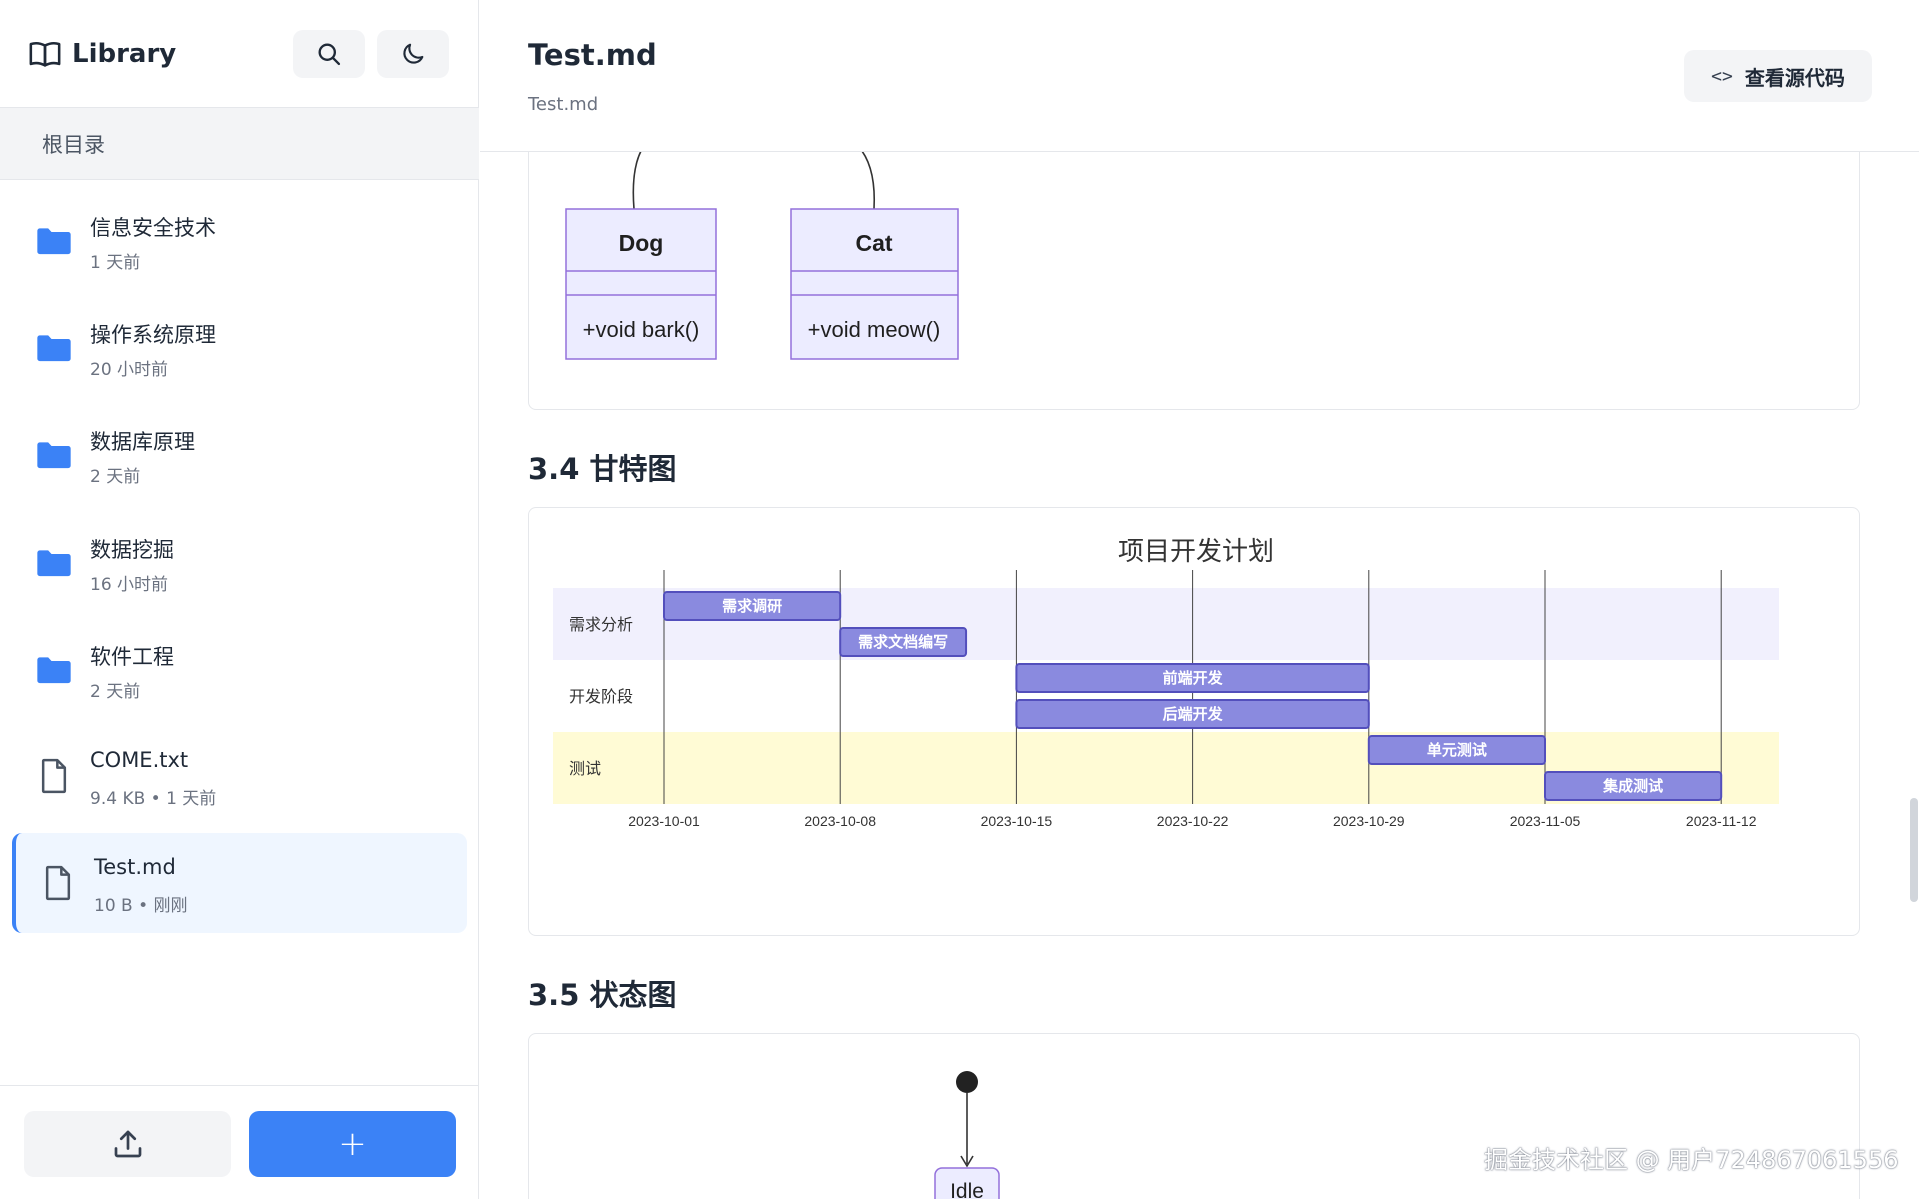 This screenshot has width=1919, height=1199. Describe the element at coordinates (1369, 821) in the screenshot. I see `gantt-tick-label: 2023-10-29` at that location.